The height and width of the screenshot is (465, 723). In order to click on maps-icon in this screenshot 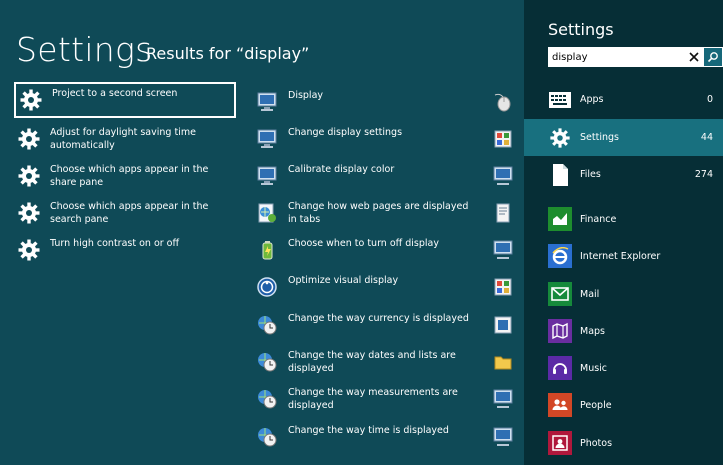, I will do `click(560, 331)`.